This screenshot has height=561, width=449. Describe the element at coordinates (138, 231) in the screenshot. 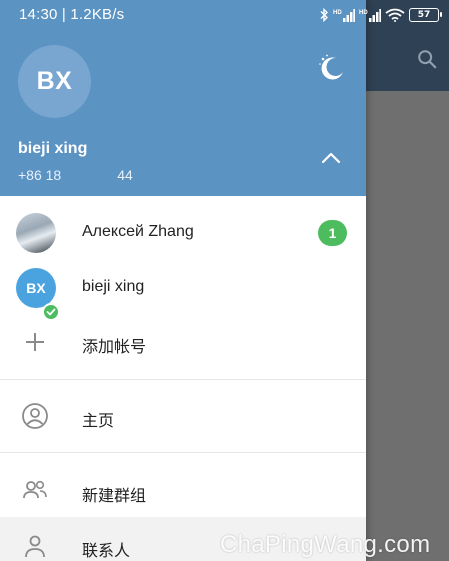

I see `account-name: Алексей Zhang` at that location.